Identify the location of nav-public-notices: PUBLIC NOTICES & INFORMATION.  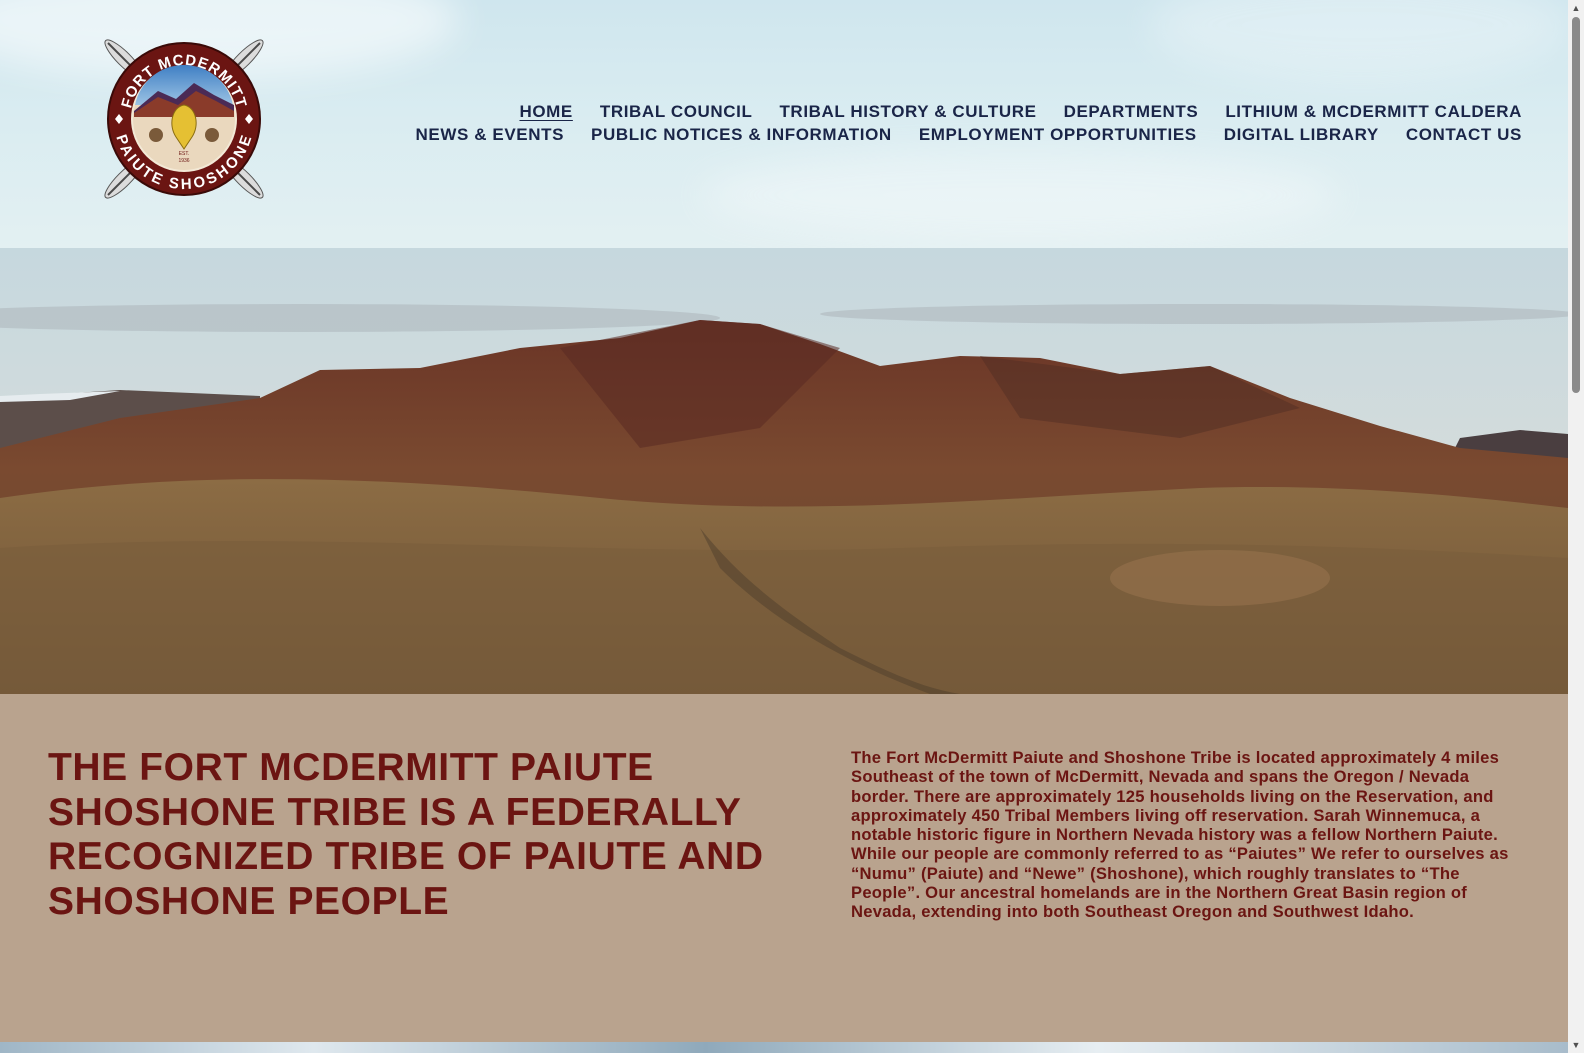
(741, 135).